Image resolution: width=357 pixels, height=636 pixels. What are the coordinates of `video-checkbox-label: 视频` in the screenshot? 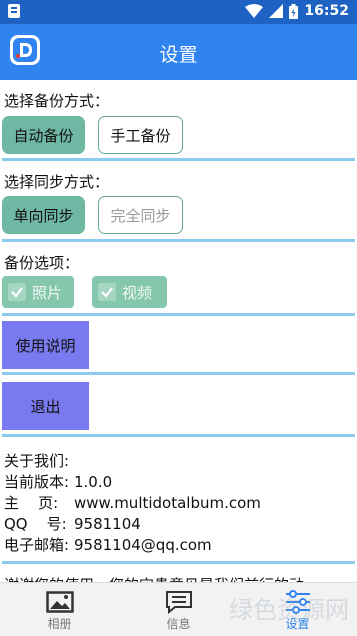 It's located at (137, 292).